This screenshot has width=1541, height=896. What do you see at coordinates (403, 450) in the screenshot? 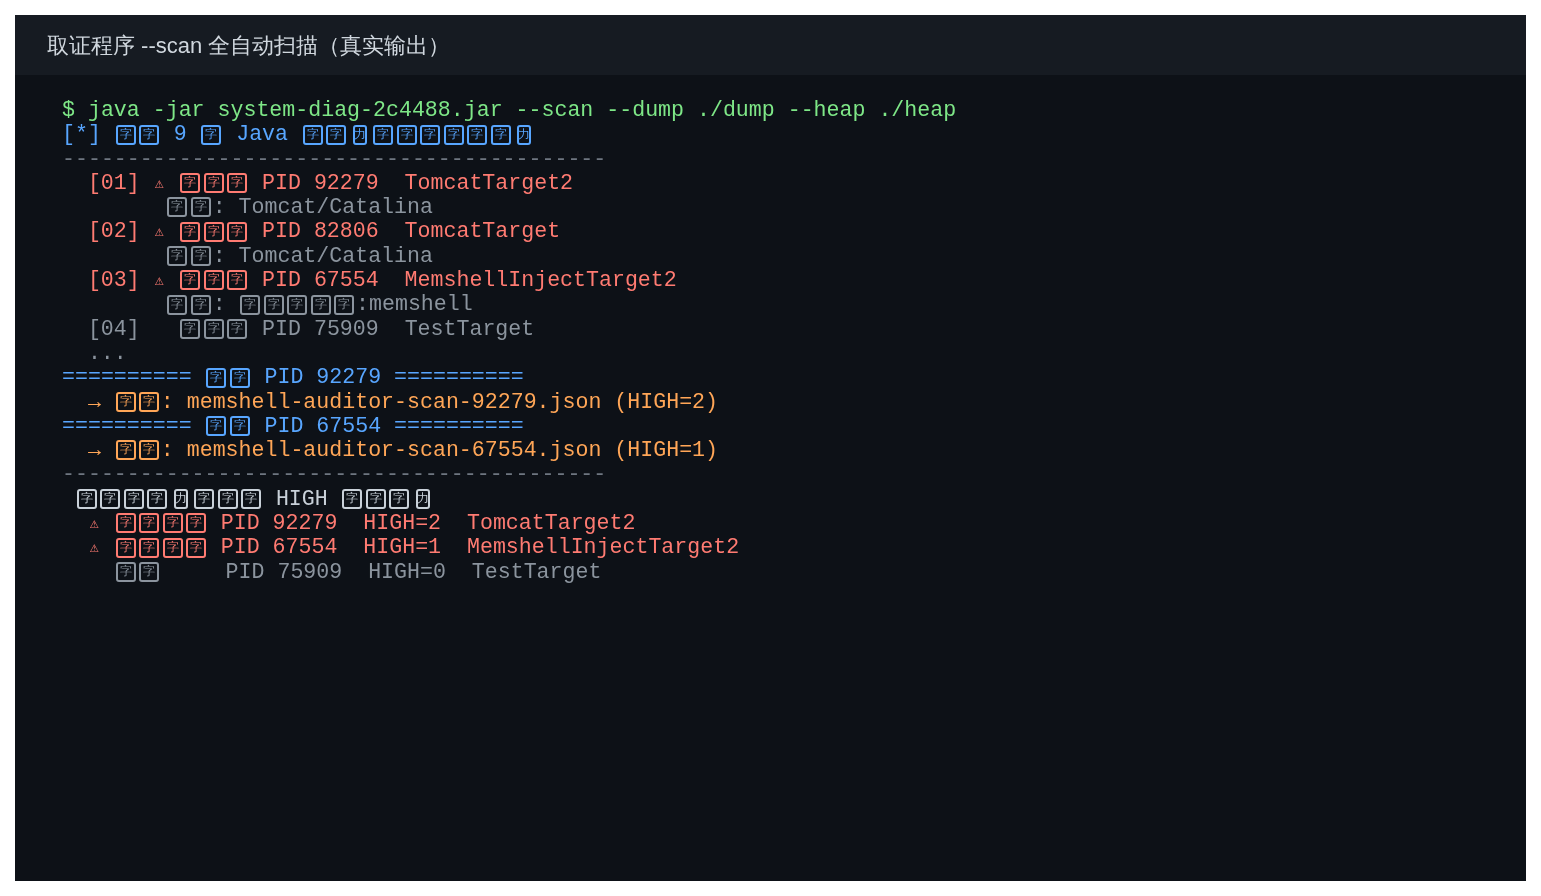
I see `output-path: → 字字 : memshell-auditor-scan-67554.json (HIGH=1)` at bounding box center [403, 450].